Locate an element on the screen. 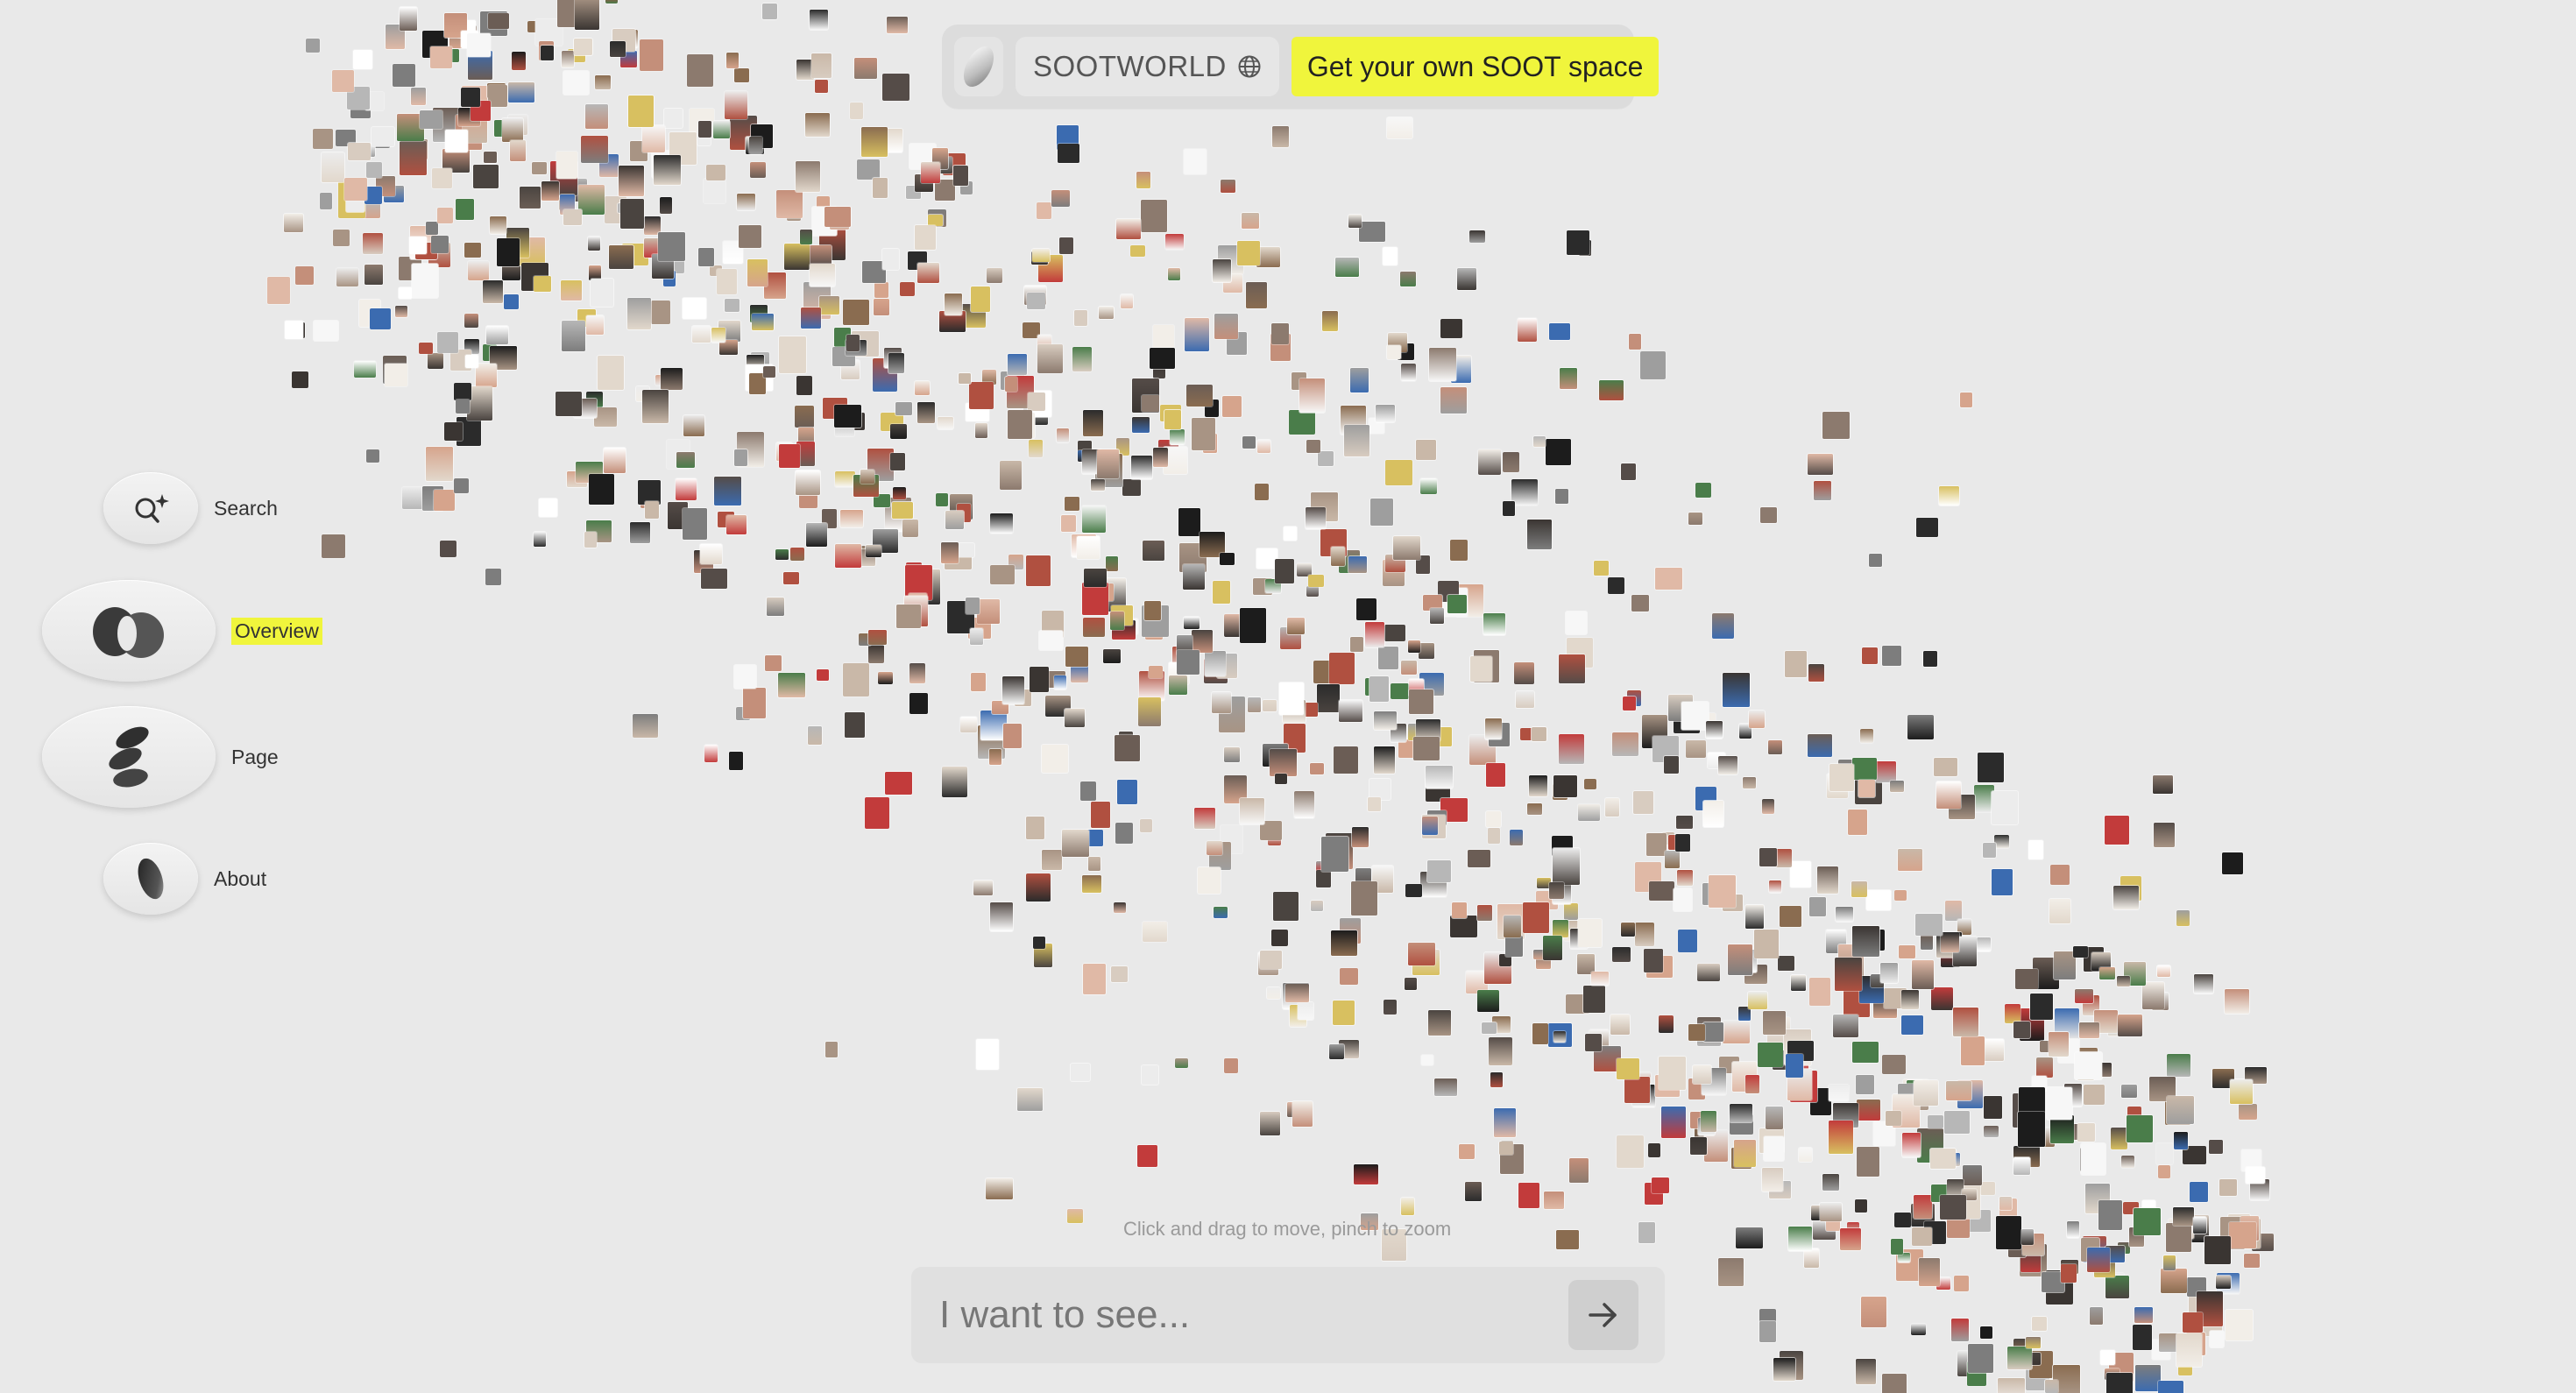 The image size is (2576, 1393). prompt-input is located at coordinates (1253, 1315).